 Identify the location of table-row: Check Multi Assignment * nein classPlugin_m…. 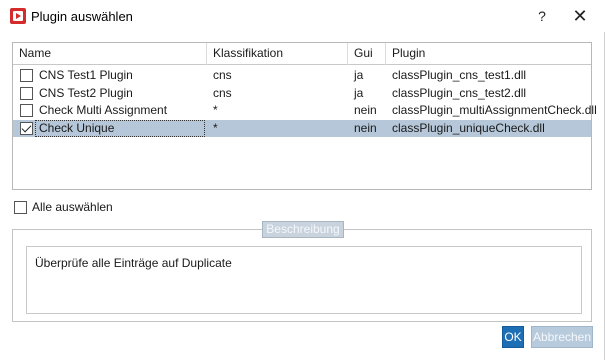
(305, 110).